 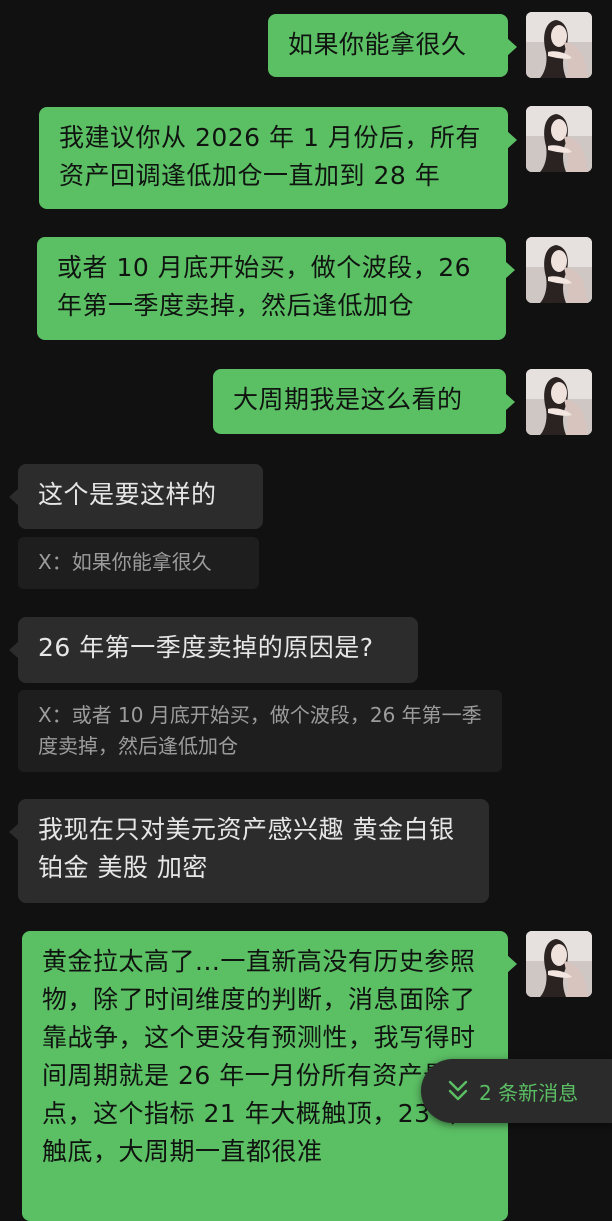 What do you see at coordinates (206, 647) in the screenshot?
I see `message-text: 26 年第一季度卖掉的原因是?` at bounding box center [206, 647].